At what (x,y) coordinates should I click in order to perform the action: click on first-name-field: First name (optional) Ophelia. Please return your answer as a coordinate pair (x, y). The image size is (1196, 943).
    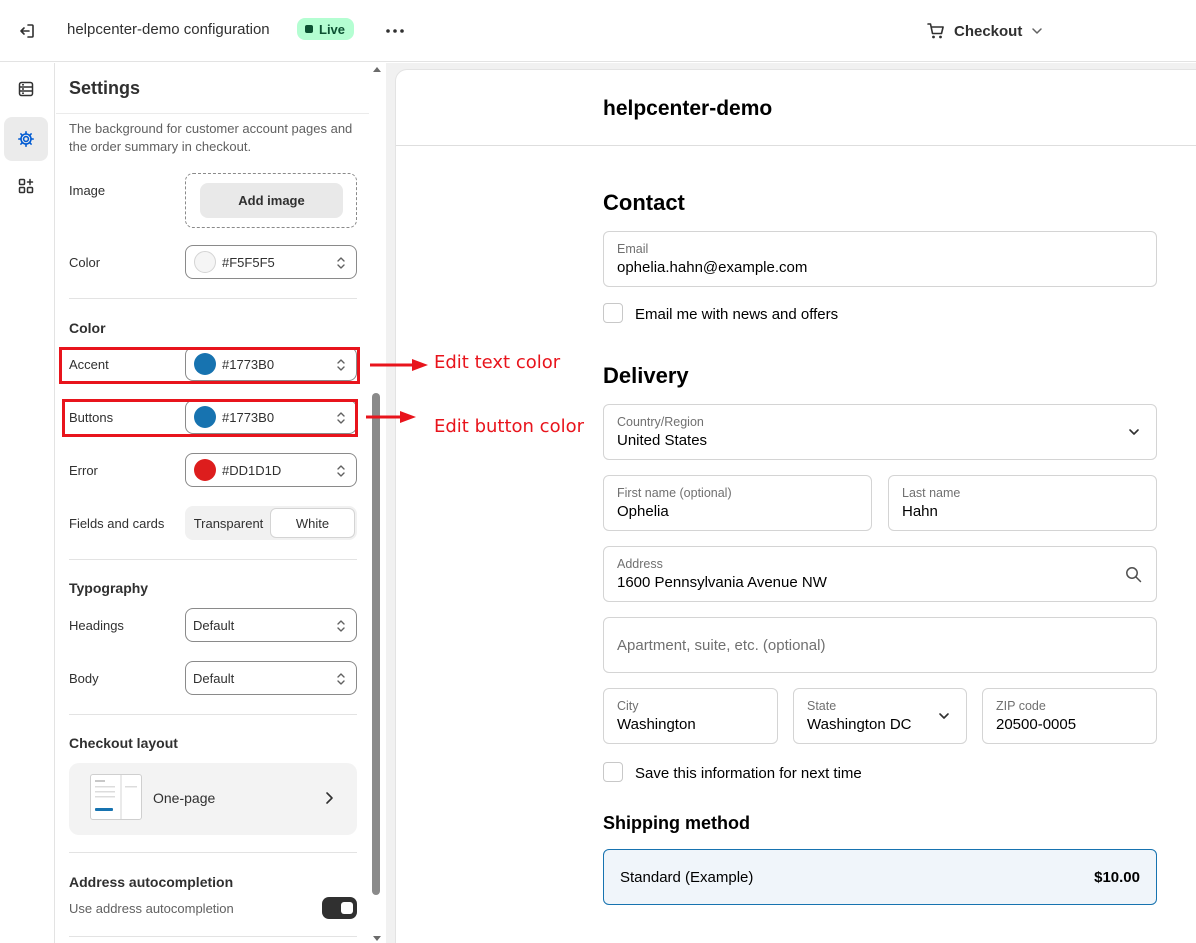
    Looking at the image, I should click on (737, 503).